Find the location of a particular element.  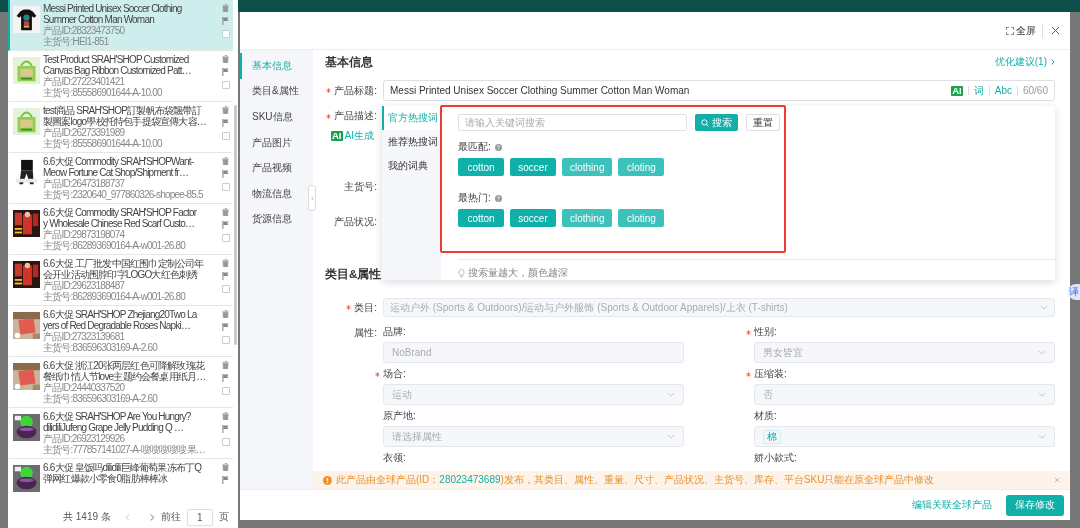

product-title: 6.6大促 浙江20张两层红色可降解玫瑰花 is located at coordinates (123, 365).